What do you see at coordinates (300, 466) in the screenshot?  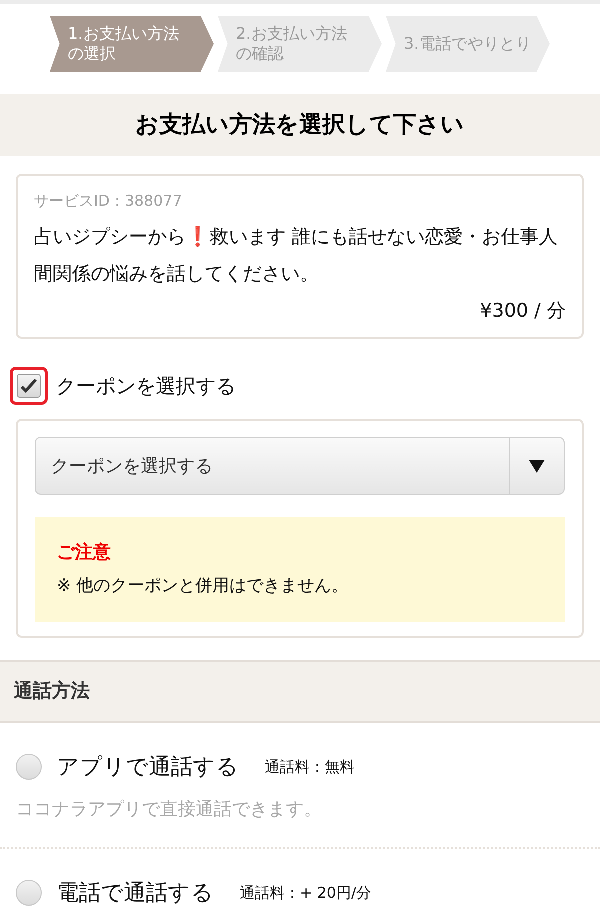 I see `coupon-select: クーポンを選択する` at bounding box center [300, 466].